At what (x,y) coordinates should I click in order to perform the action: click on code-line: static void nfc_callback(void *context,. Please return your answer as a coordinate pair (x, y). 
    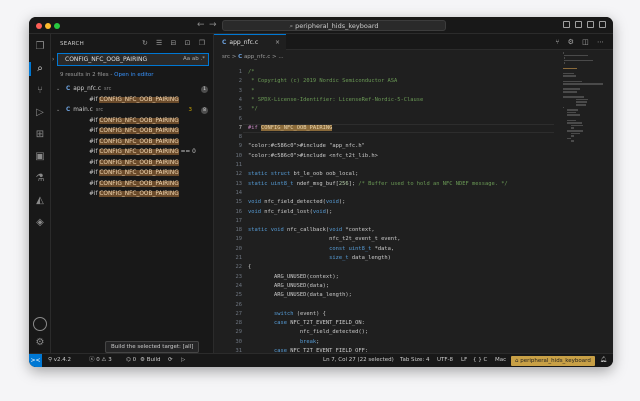
    Looking at the image, I should click on (311, 230).